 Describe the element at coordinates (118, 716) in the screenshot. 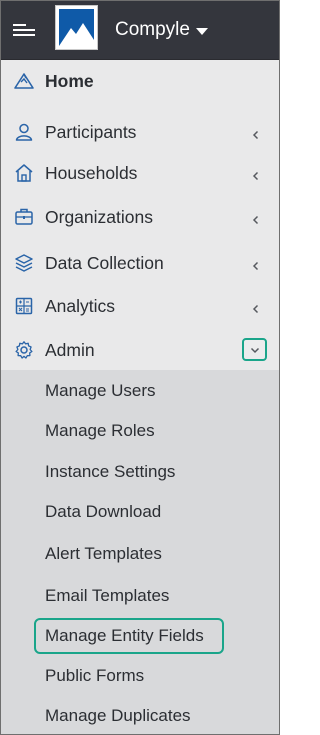

I see `submenu-item-manage-duplicates: Manage Duplicates` at that location.